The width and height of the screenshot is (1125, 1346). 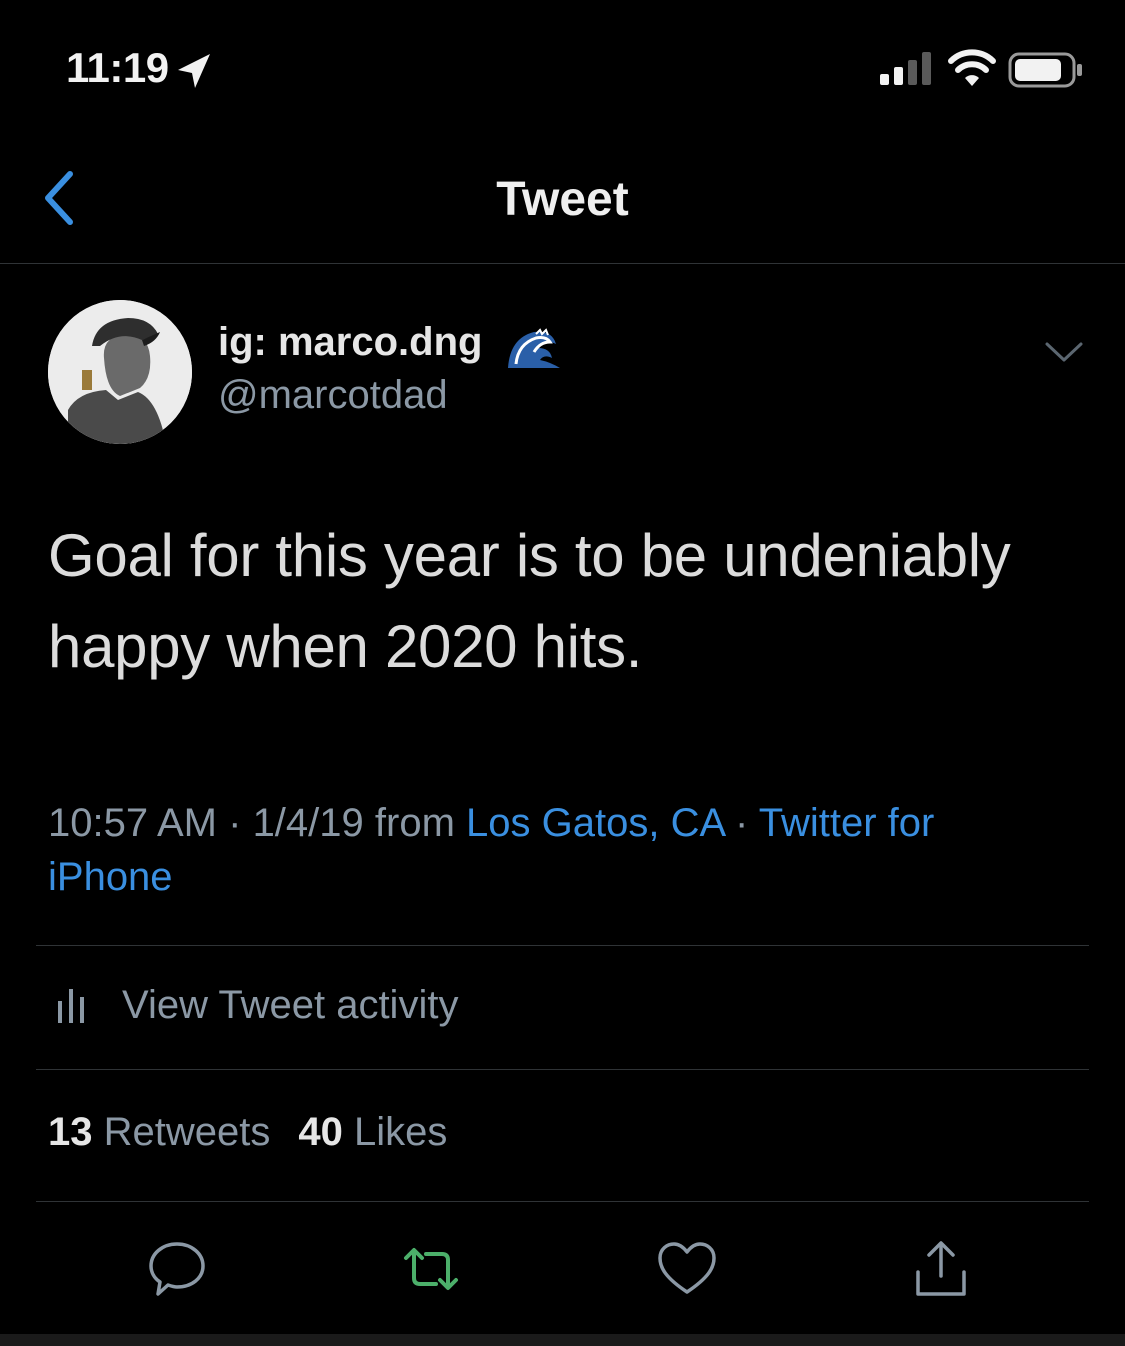 I want to click on bottom-bar, so click(x=562, y=1340).